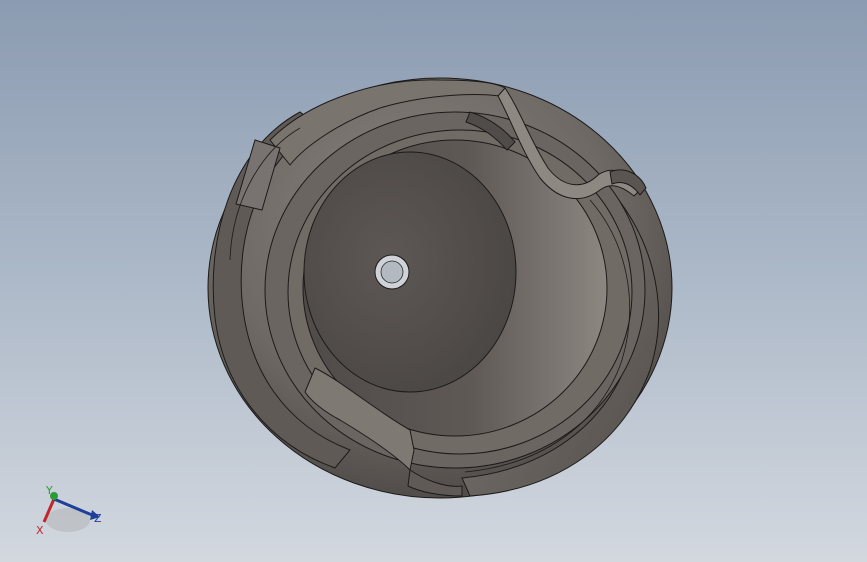 The width and height of the screenshot is (867, 562). What do you see at coordinates (49, 490) in the screenshot?
I see `triad-y-label: Y` at bounding box center [49, 490].